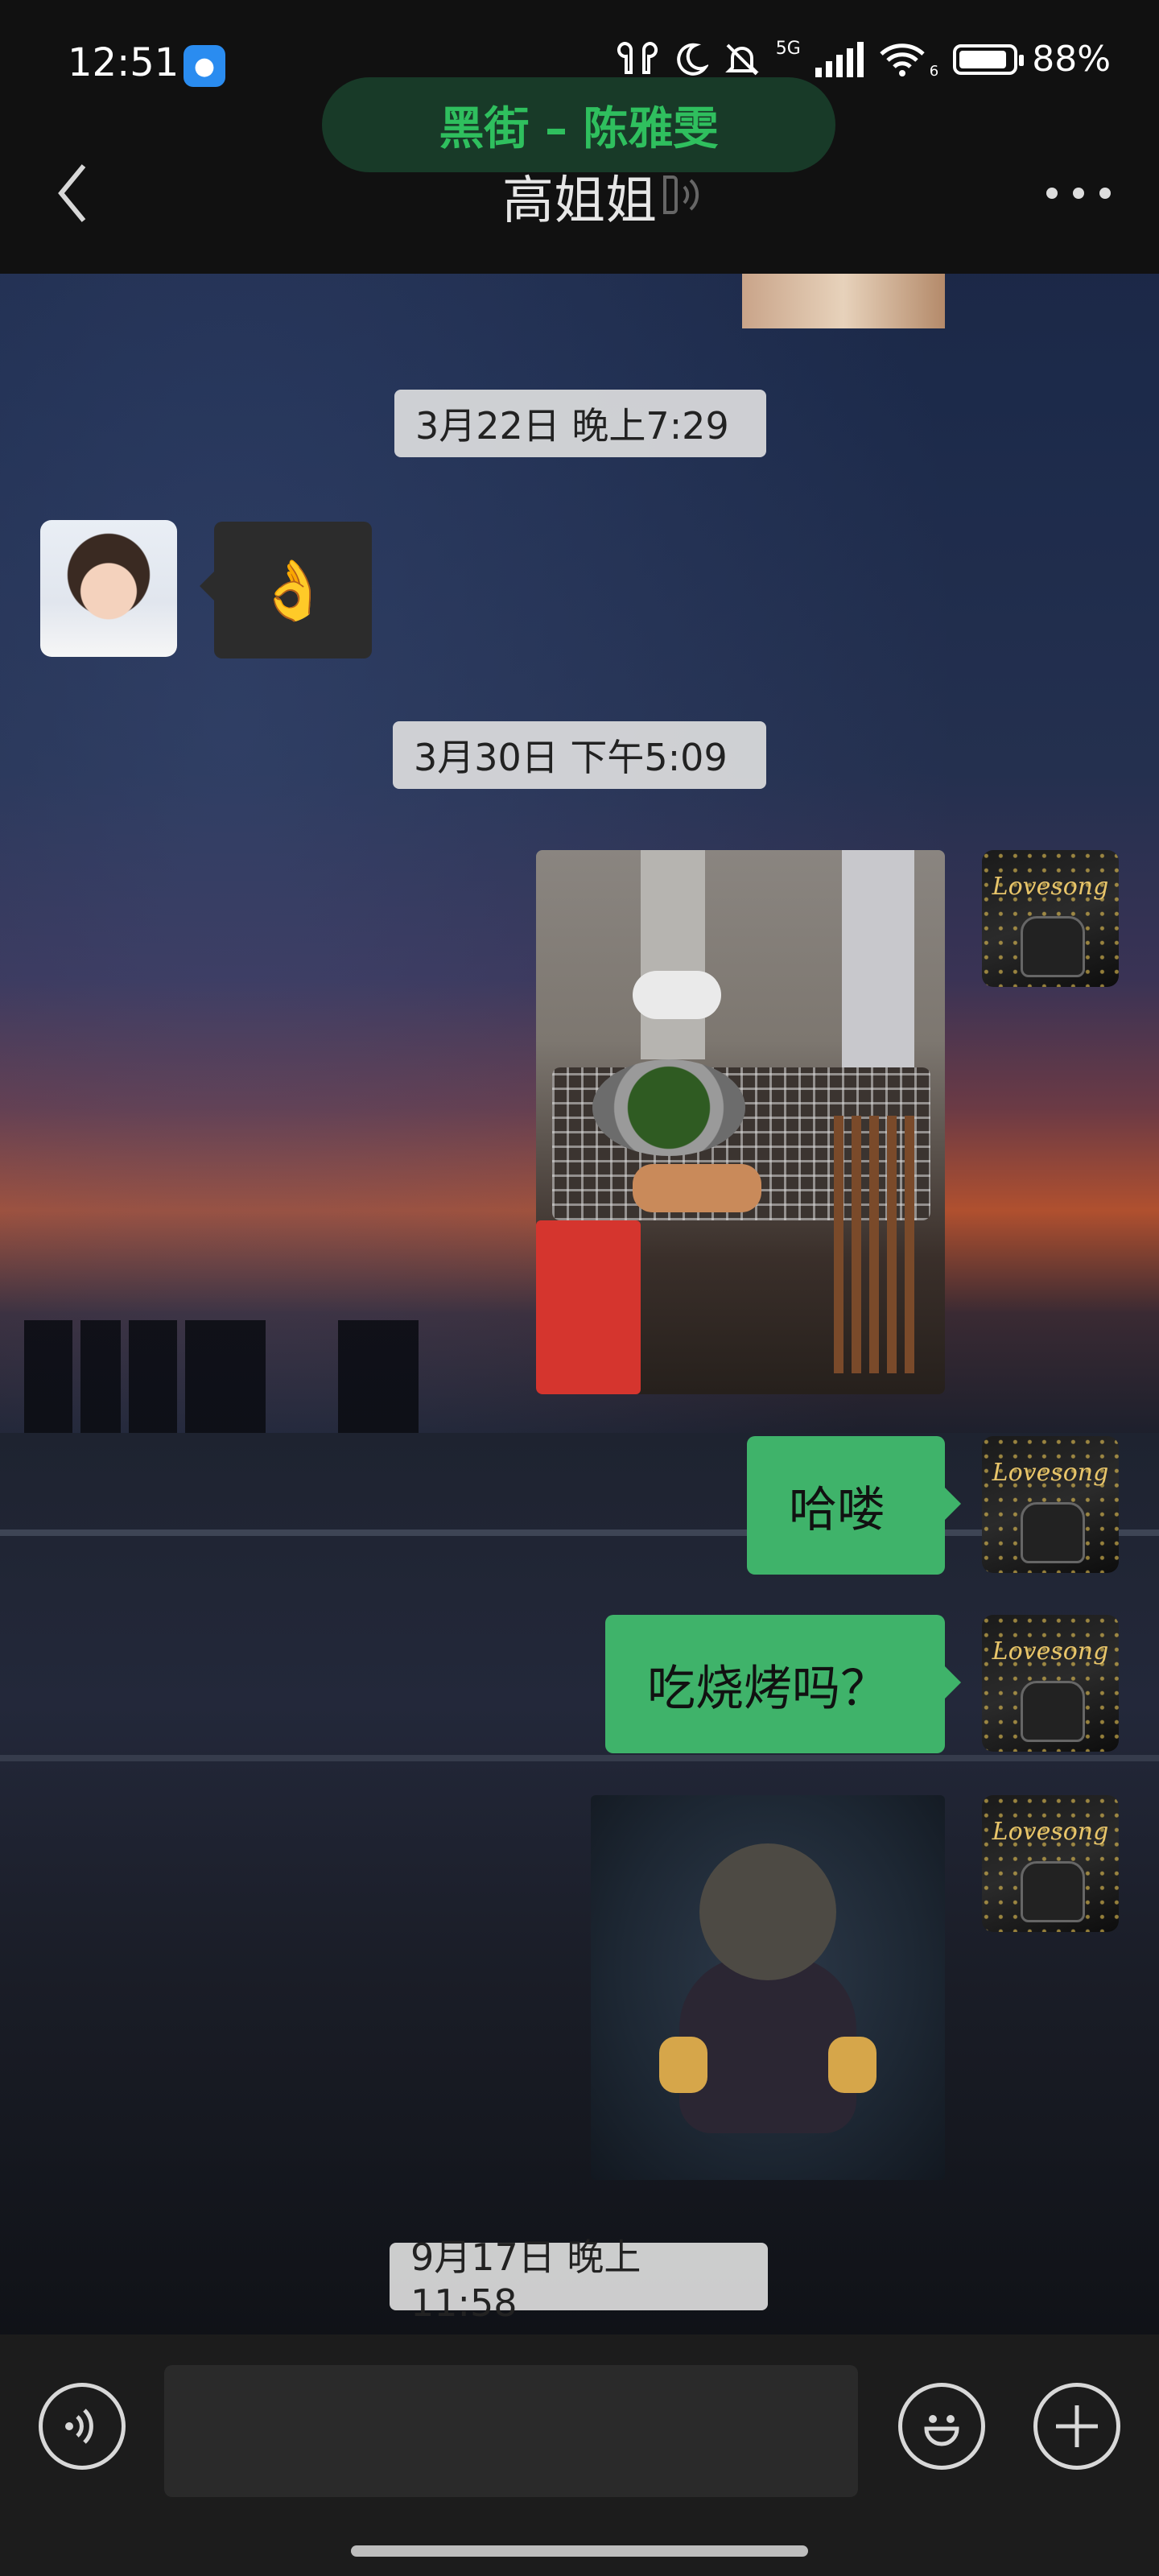 The height and width of the screenshot is (2576, 1159). I want to click on speaker-off-icon, so click(681, 194).